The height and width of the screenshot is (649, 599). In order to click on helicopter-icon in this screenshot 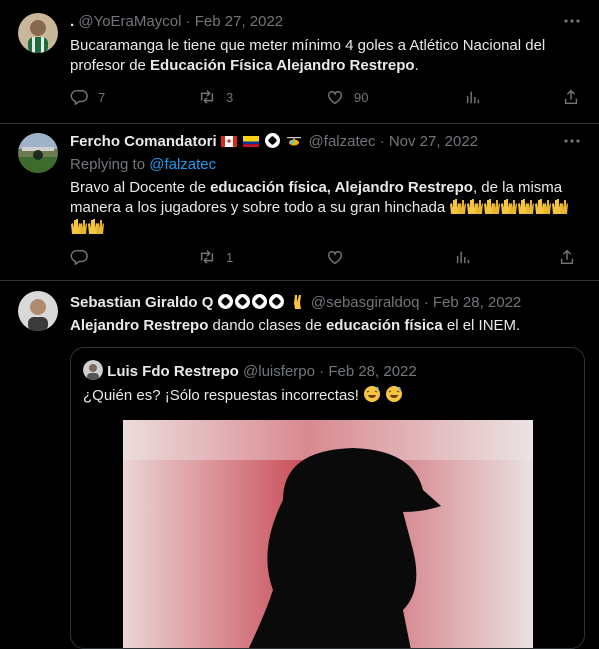, I will do `click(294, 141)`.